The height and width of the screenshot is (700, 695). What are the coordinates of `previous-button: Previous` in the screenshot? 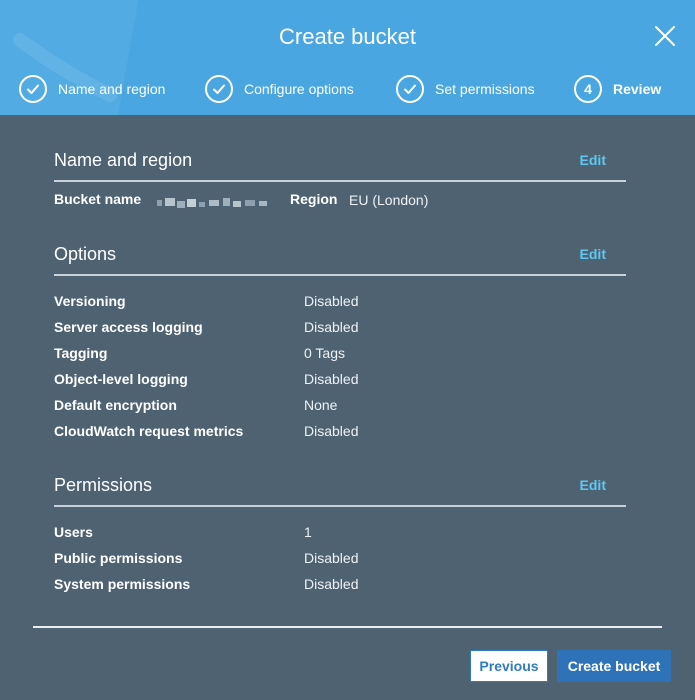 It's located at (509, 666).